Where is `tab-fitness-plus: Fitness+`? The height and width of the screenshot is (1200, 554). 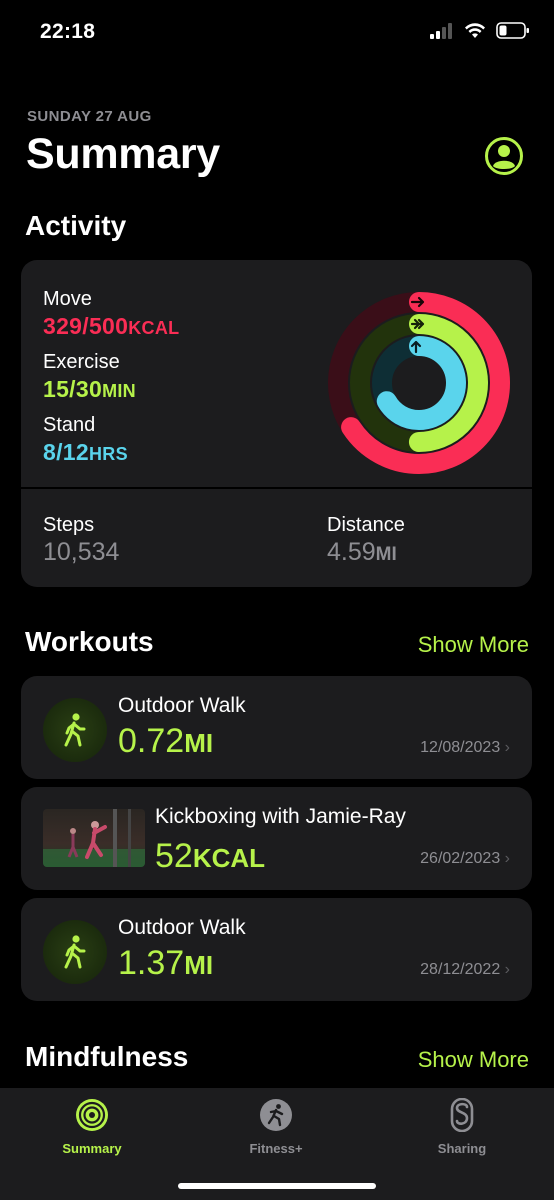 tab-fitness-plus: Fitness+ is located at coordinates (276, 1127).